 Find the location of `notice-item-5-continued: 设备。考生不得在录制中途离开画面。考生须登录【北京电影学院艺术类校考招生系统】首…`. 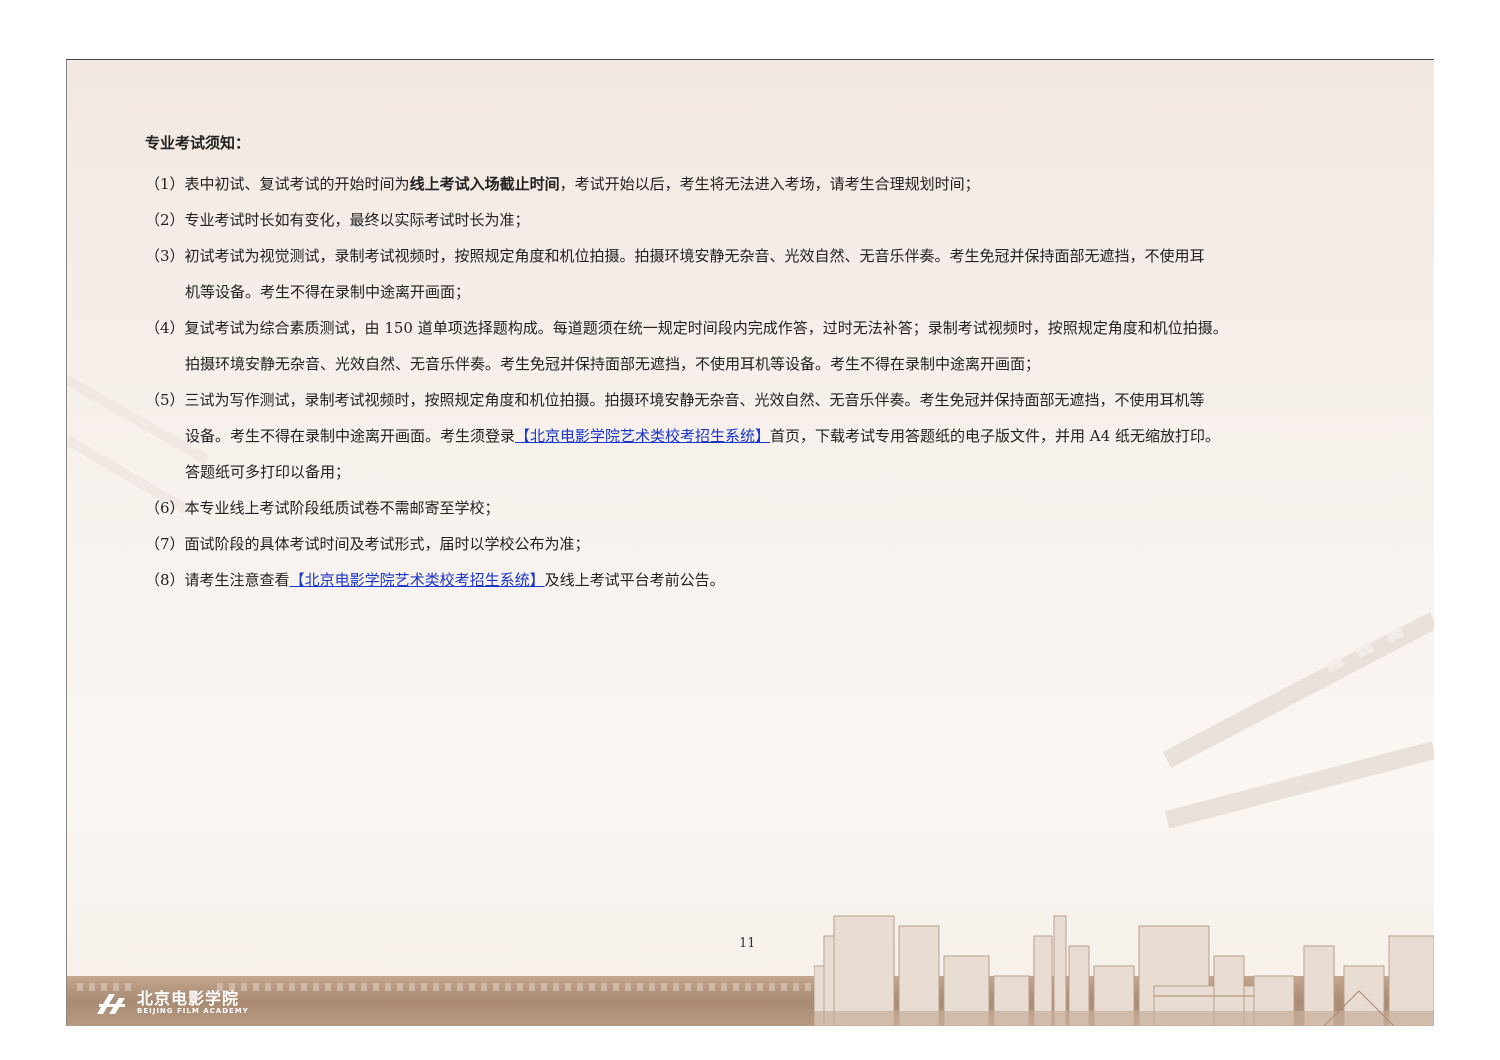

notice-item-5-continued: 设备。考生不得在录制中途离开画面。考生须登录【北京电影学院艺术类校考招生系统】首… is located at coordinates (760, 436).